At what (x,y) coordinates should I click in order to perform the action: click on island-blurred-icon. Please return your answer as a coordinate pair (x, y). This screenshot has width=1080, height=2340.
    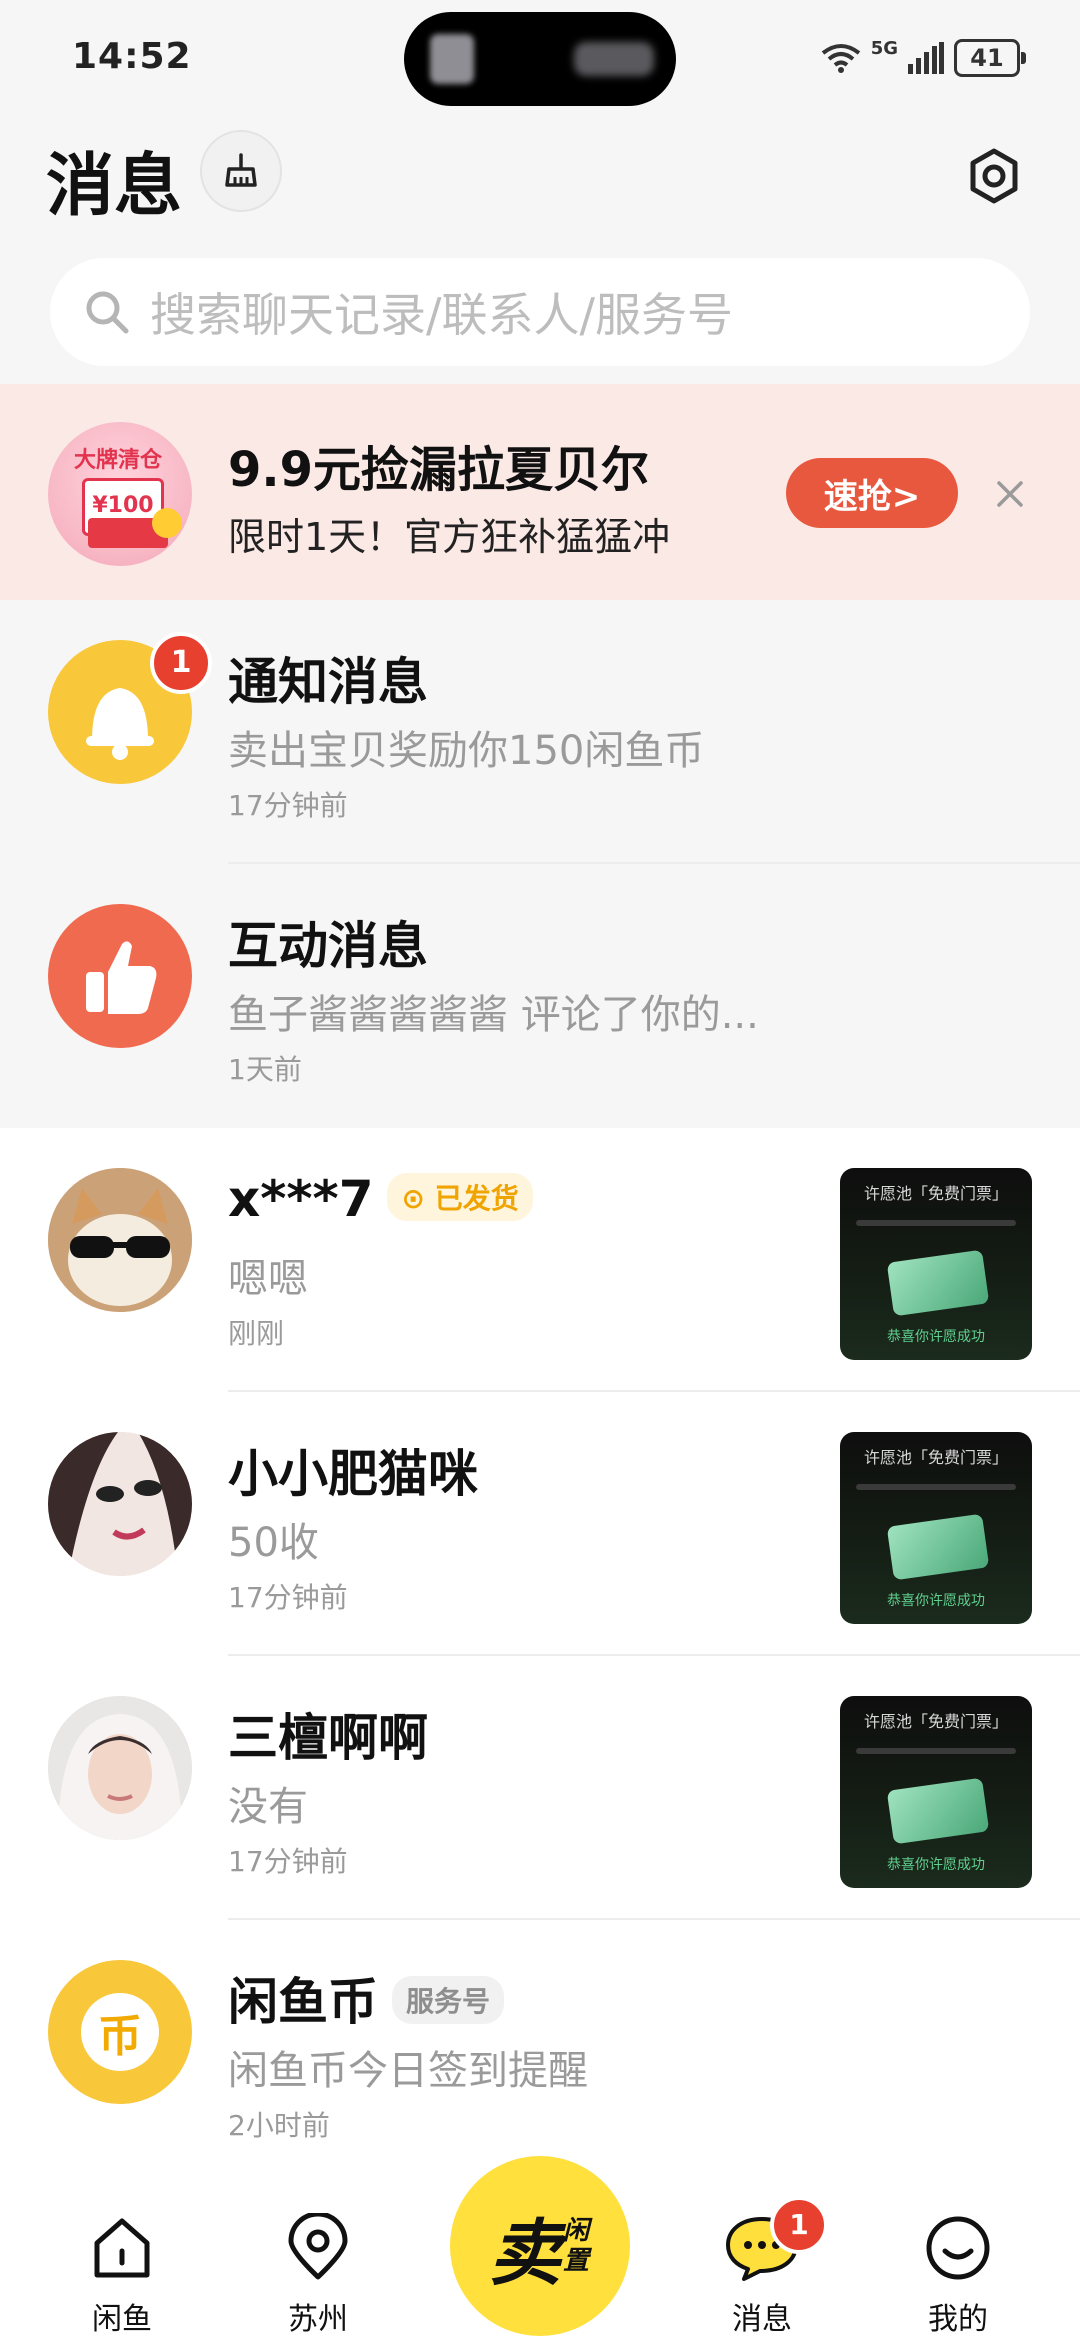
    Looking at the image, I should click on (452, 59).